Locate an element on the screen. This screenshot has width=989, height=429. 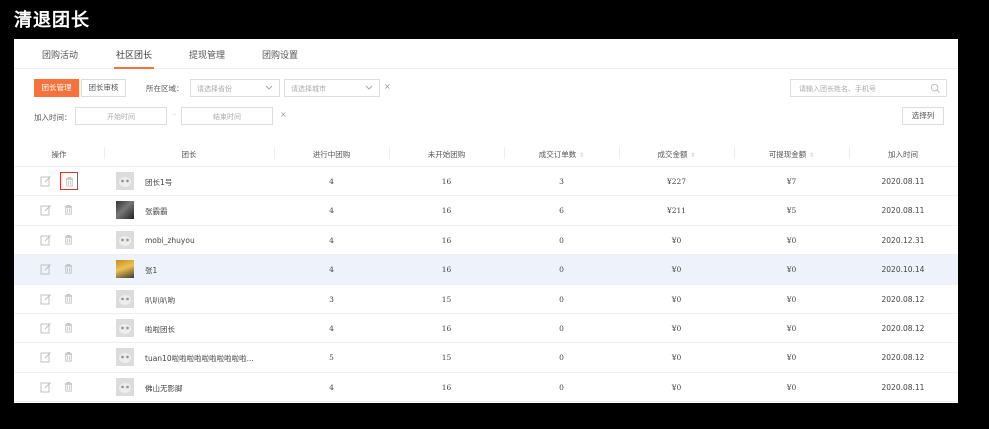
end-date-input: 结束时间 is located at coordinates (227, 116).